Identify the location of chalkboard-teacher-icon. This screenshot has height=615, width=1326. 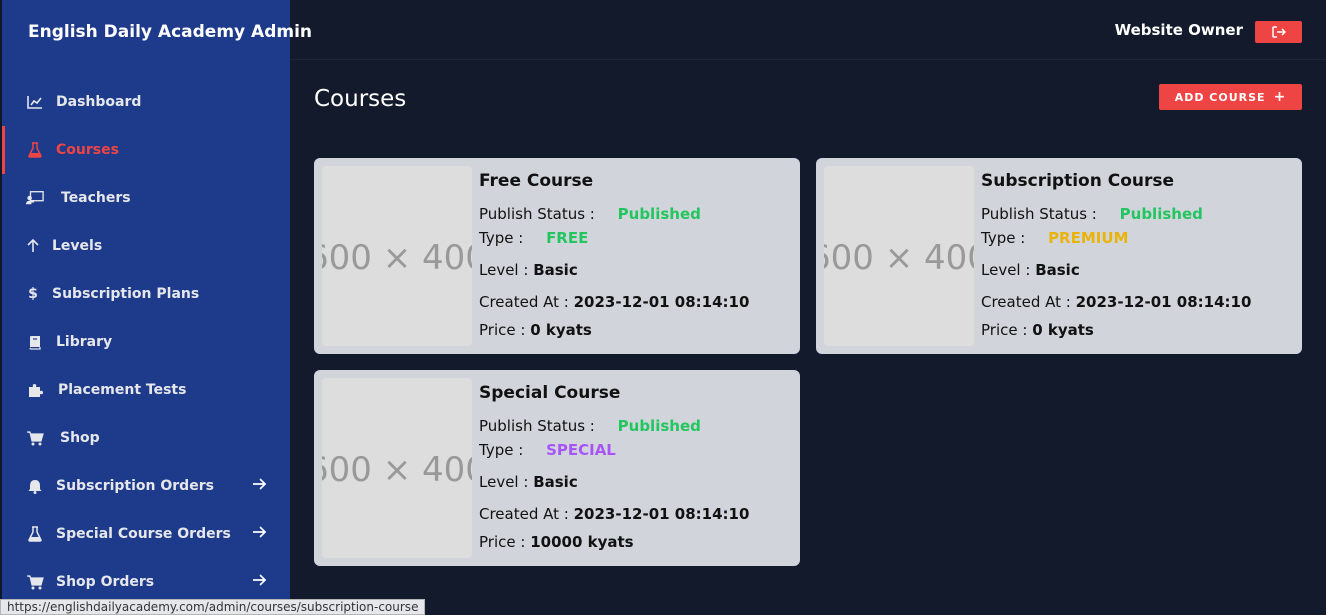
(35, 198).